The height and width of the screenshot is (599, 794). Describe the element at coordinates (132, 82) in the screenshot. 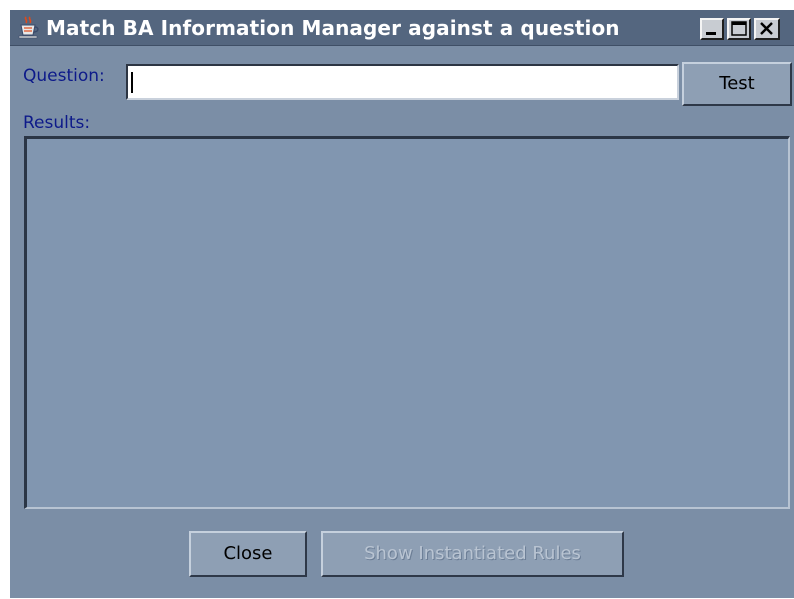

I see `text-caret` at that location.